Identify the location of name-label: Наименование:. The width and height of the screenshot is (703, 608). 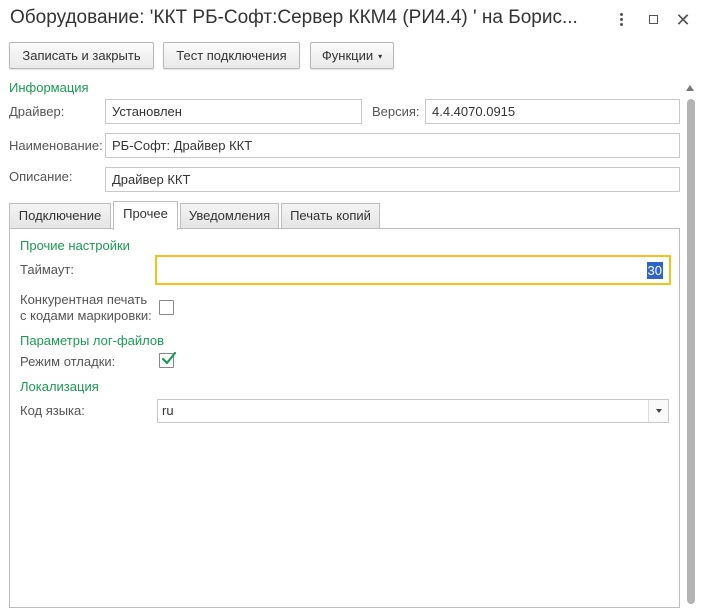
(56, 145).